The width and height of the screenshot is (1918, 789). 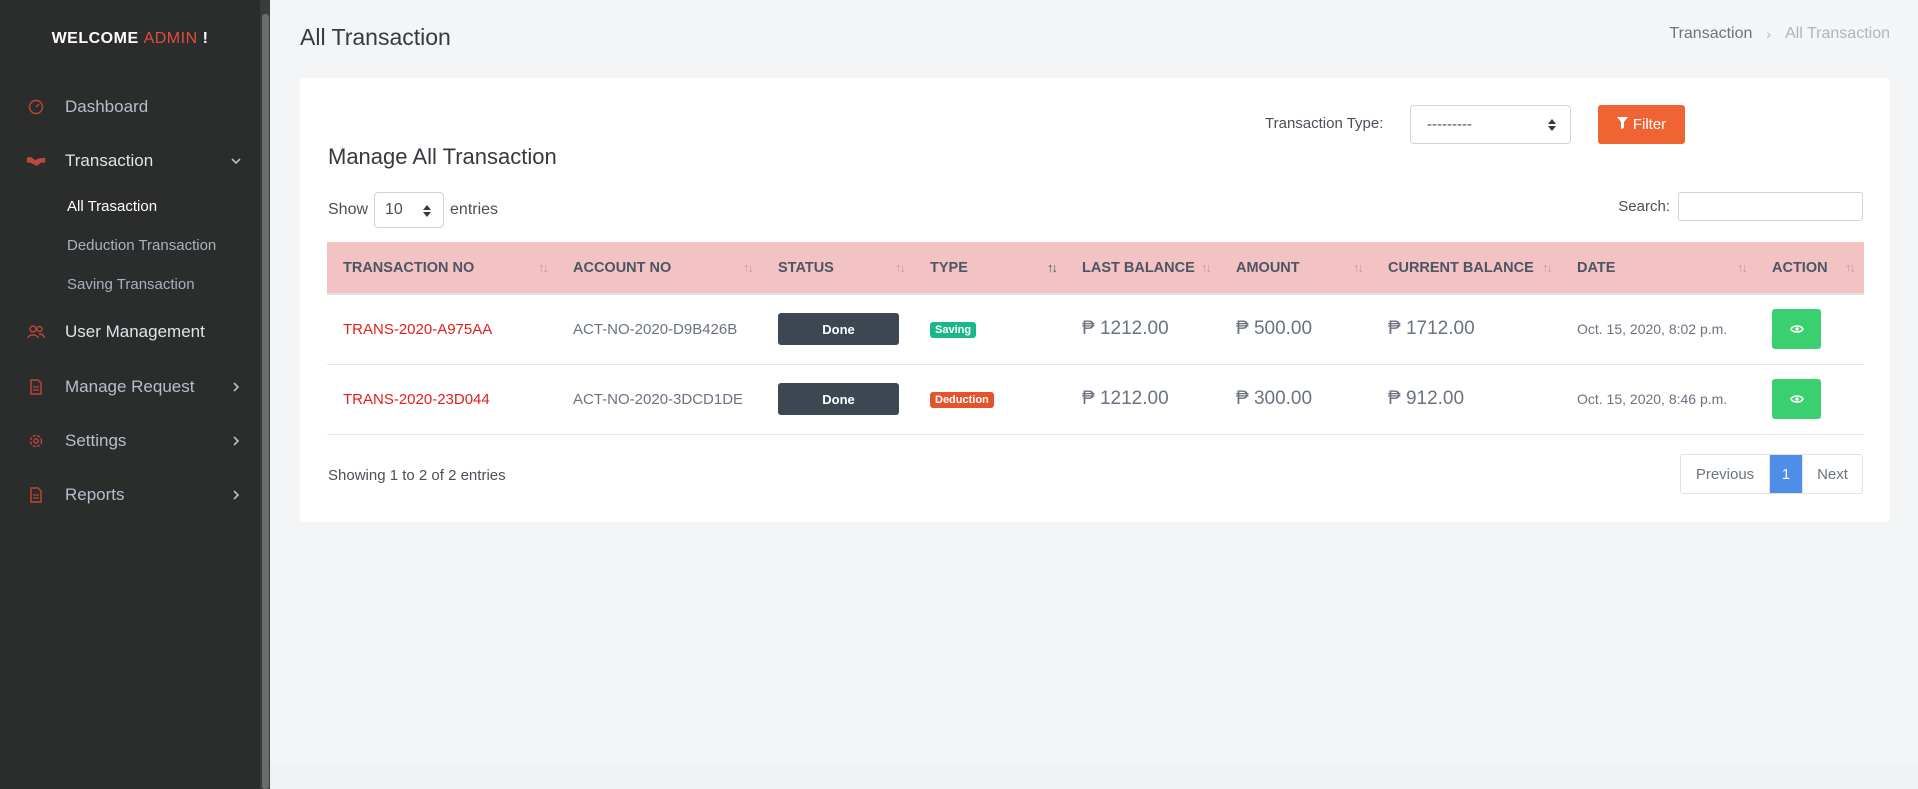 What do you see at coordinates (990, 268) in the screenshot?
I see `column-header-type: TYPE ↑↓` at bounding box center [990, 268].